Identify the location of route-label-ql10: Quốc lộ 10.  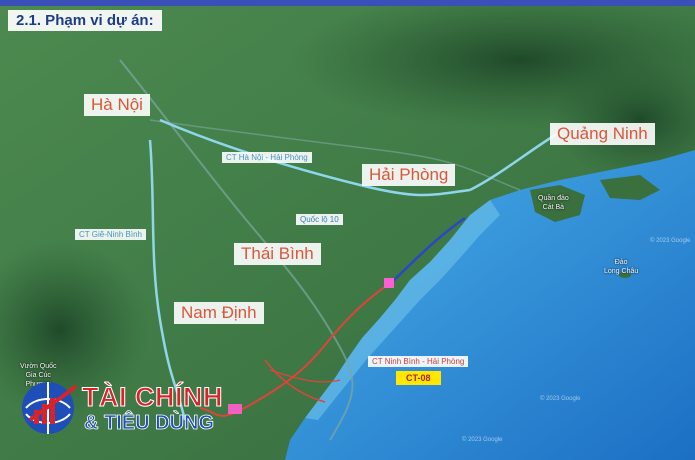
(319, 219).